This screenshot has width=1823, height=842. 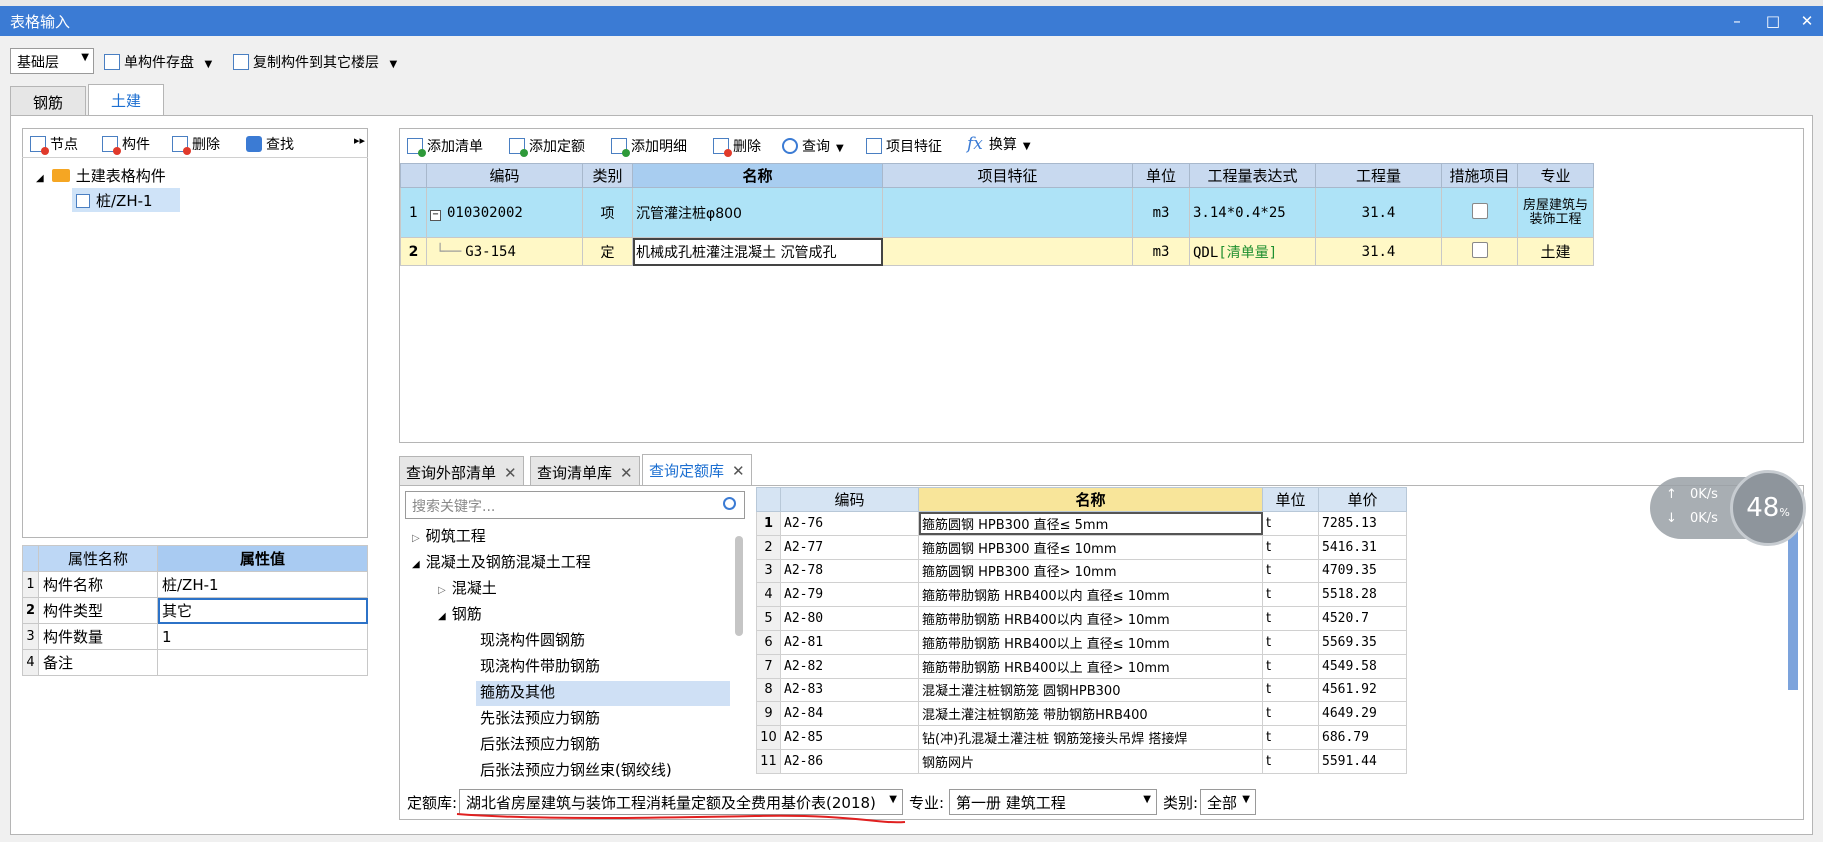 What do you see at coordinates (757, 212) in the screenshot?
I see `bill-name: 沉管灌注桩φ800` at bounding box center [757, 212].